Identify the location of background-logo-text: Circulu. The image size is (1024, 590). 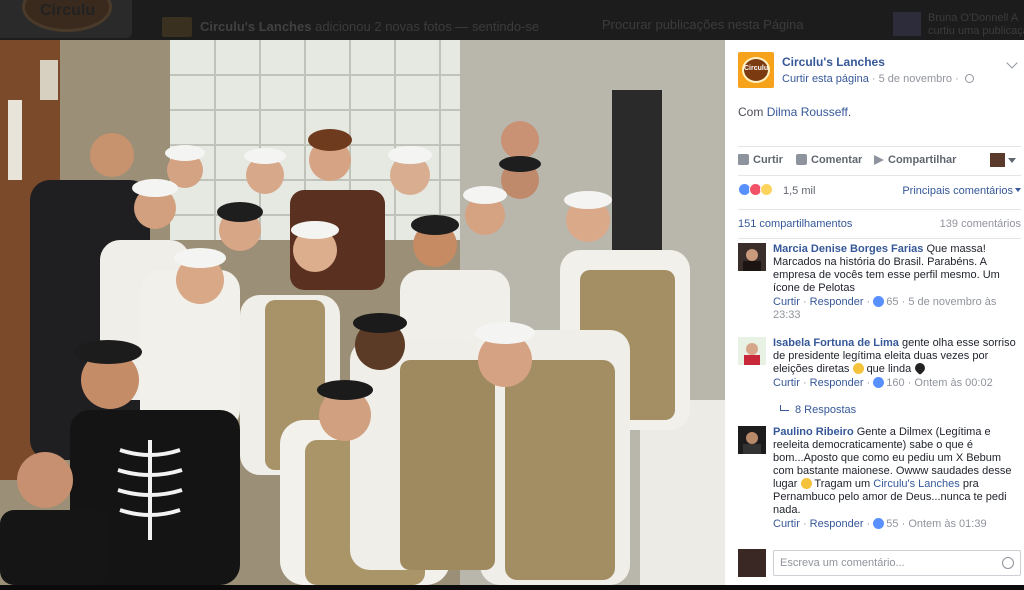
(68, 10).